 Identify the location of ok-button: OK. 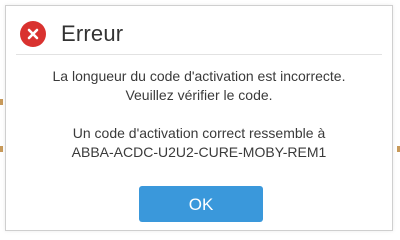
(201, 204).